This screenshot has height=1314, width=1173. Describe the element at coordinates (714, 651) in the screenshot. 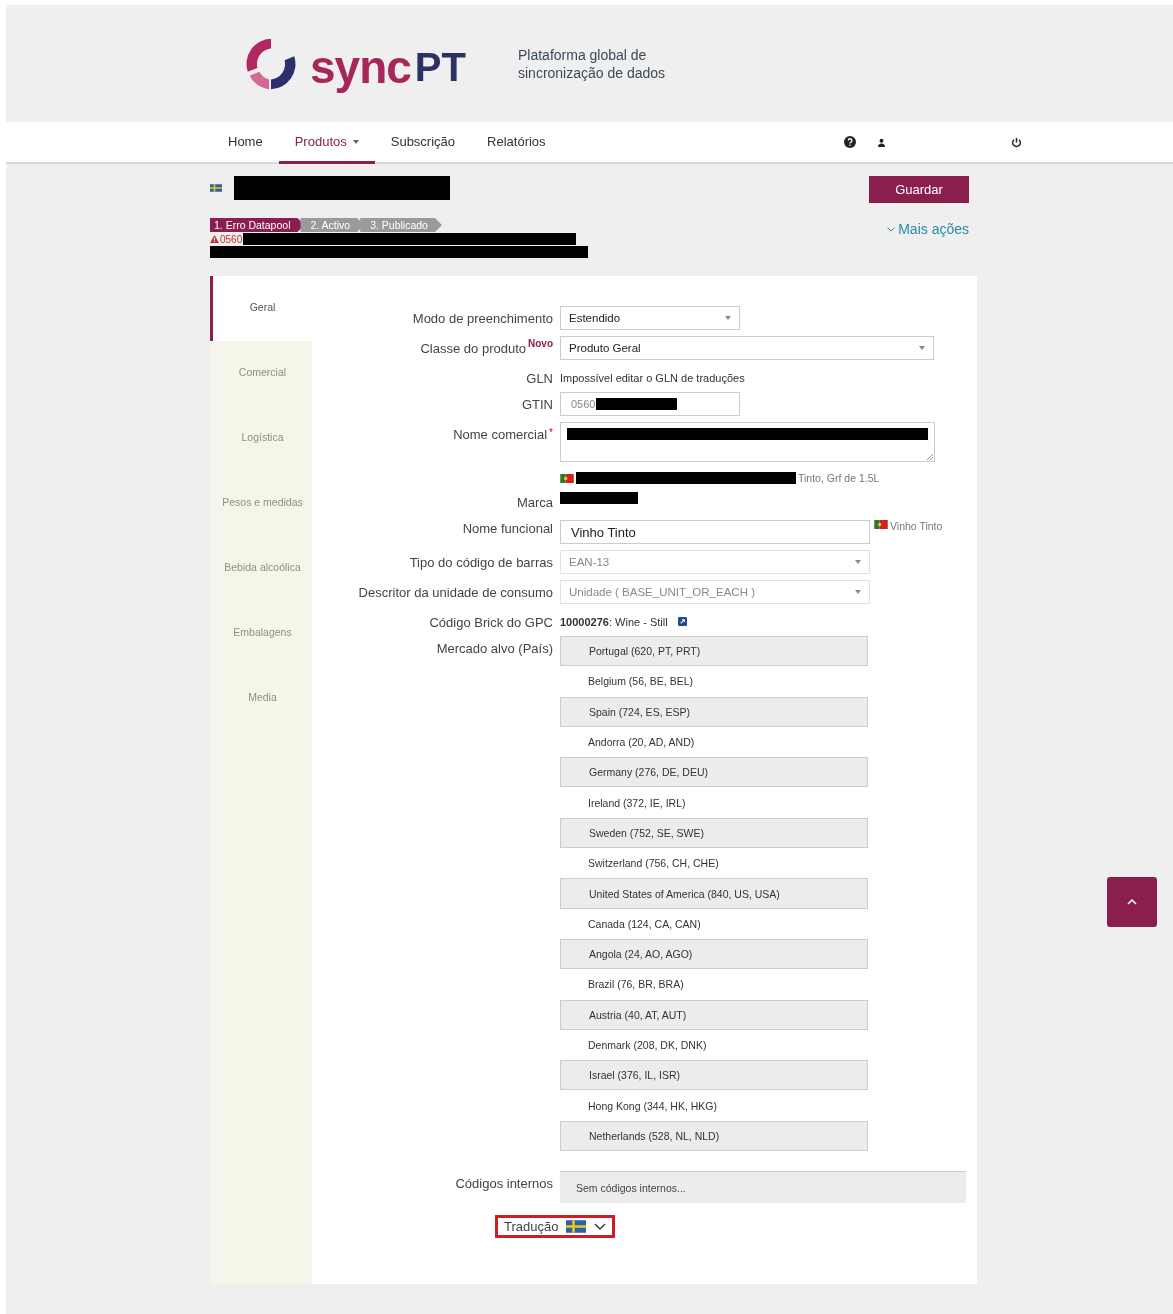

I see `country-item: Portugal (620, PT, PRT)` at that location.